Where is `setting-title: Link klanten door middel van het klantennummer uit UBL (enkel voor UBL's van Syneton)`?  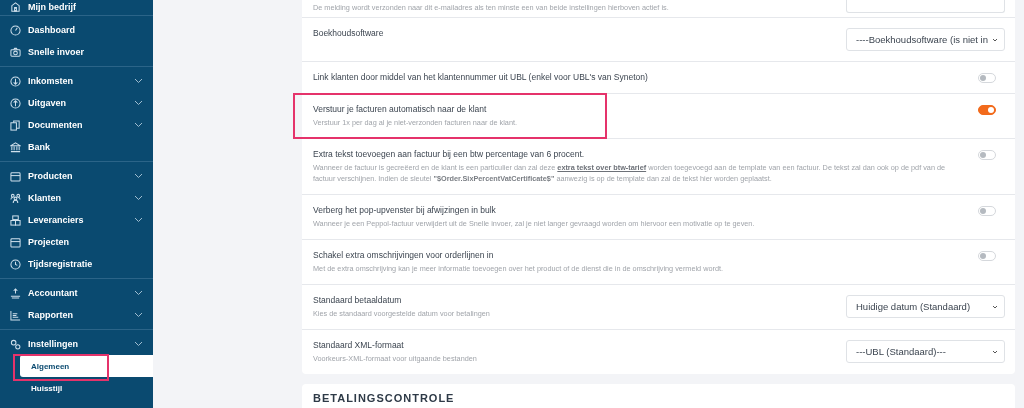 setting-title: Link klanten door middel van het klantennummer uit UBL (enkel voor UBL's van Syneton) is located at coordinates (481, 77).